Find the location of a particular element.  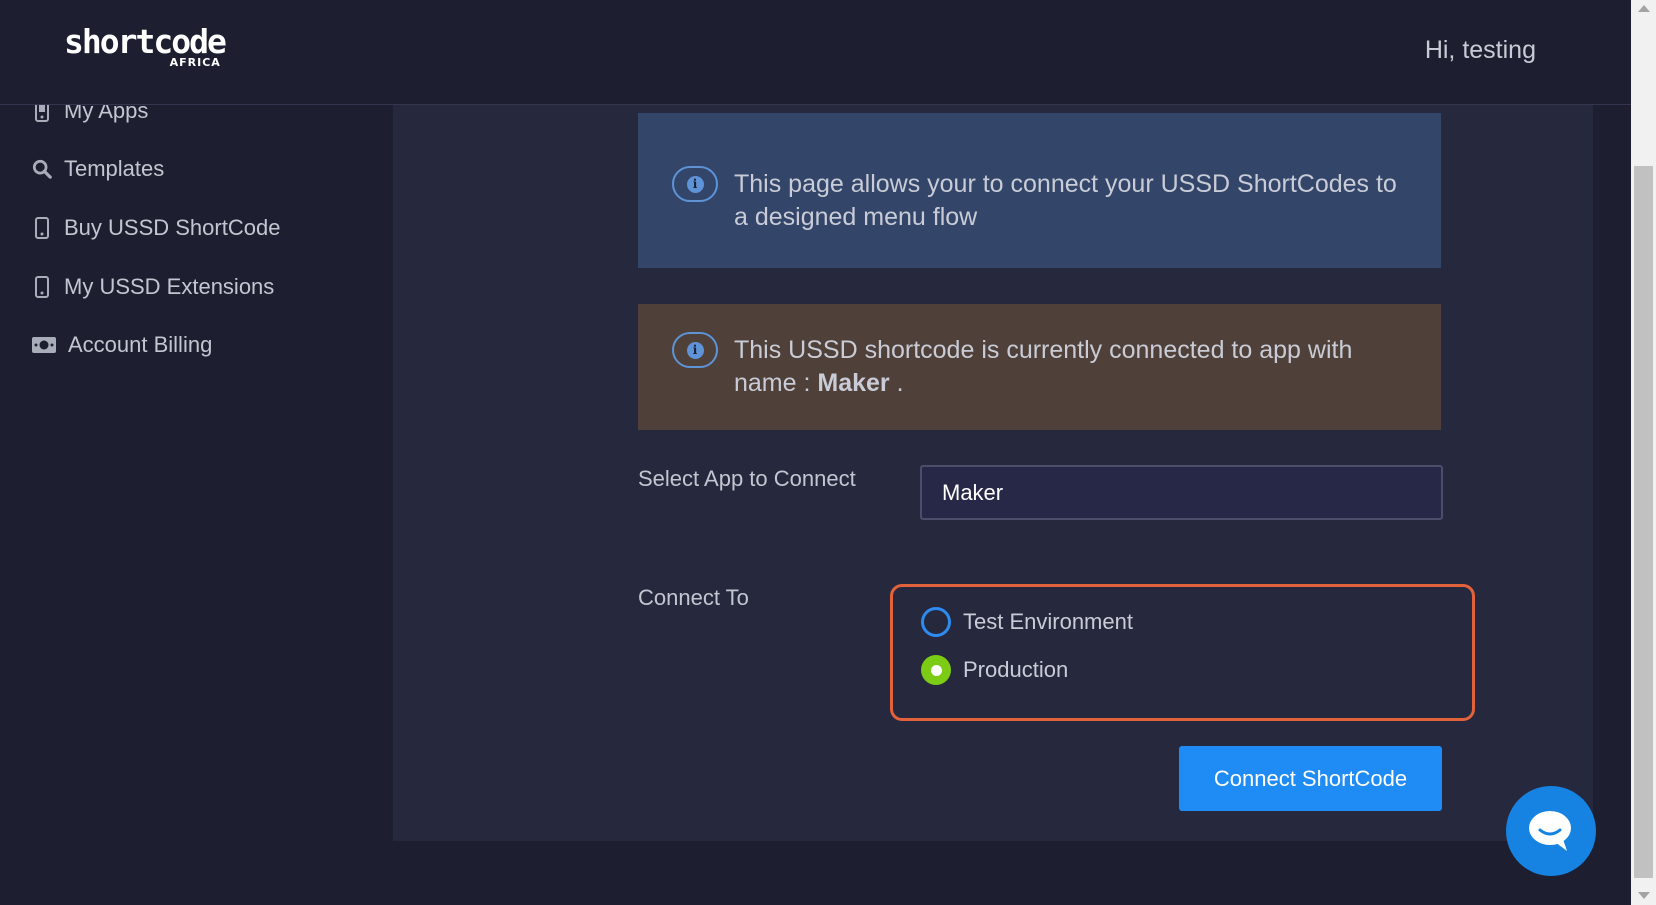

sidebar-item-label: Account Billing is located at coordinates (140, 344).